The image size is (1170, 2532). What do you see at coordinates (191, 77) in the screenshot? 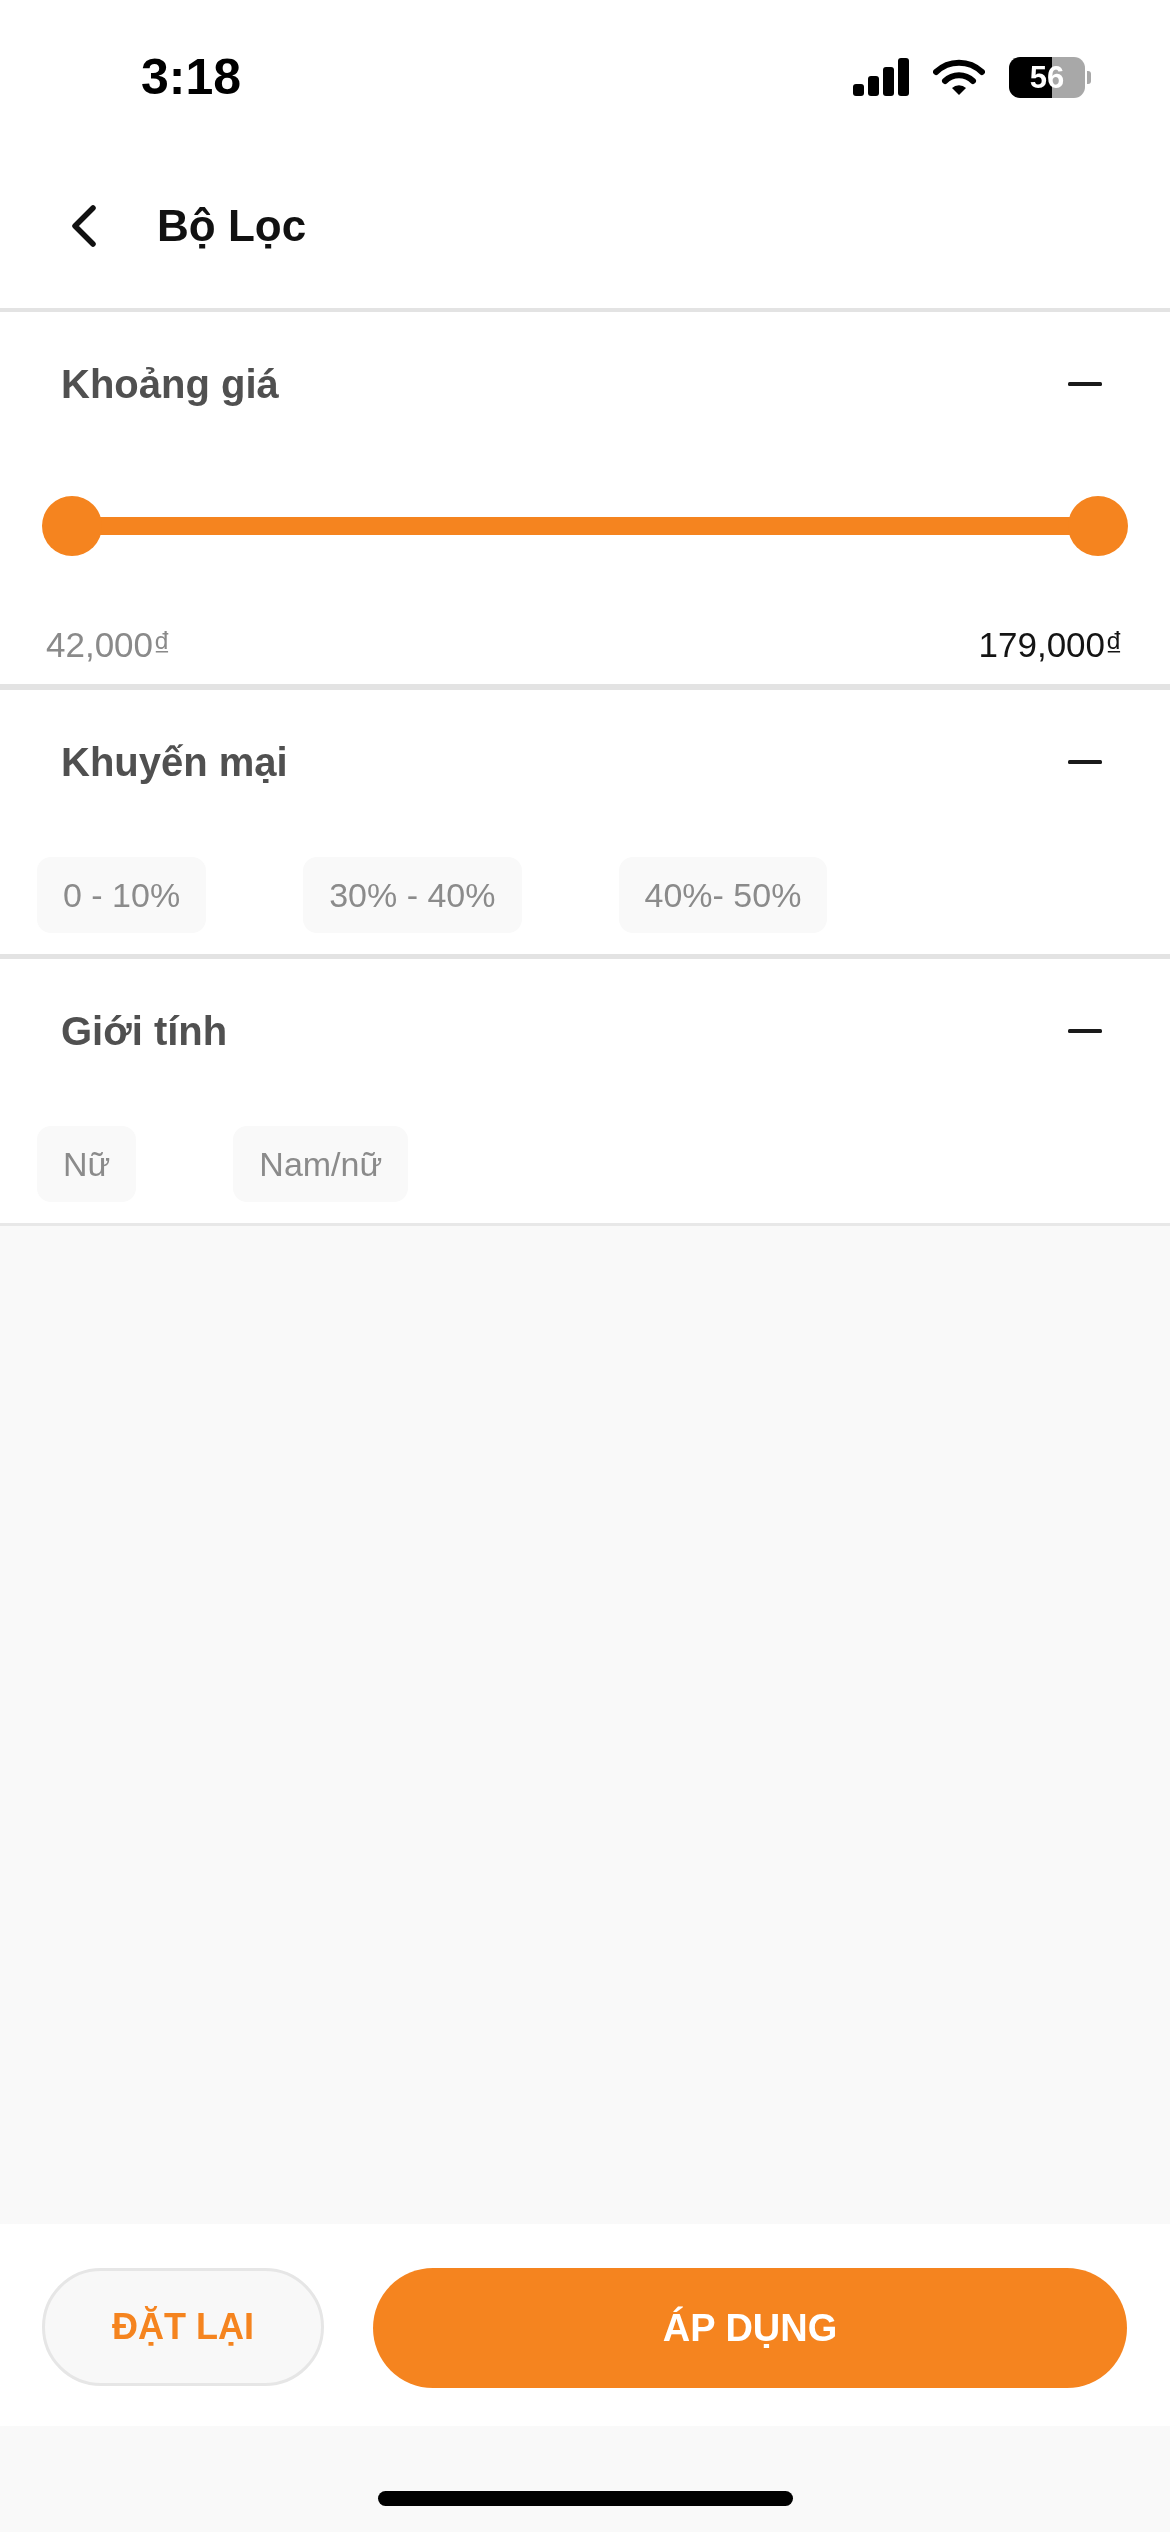
I see `status-time: 3:18` at bounding box center [191, 77].